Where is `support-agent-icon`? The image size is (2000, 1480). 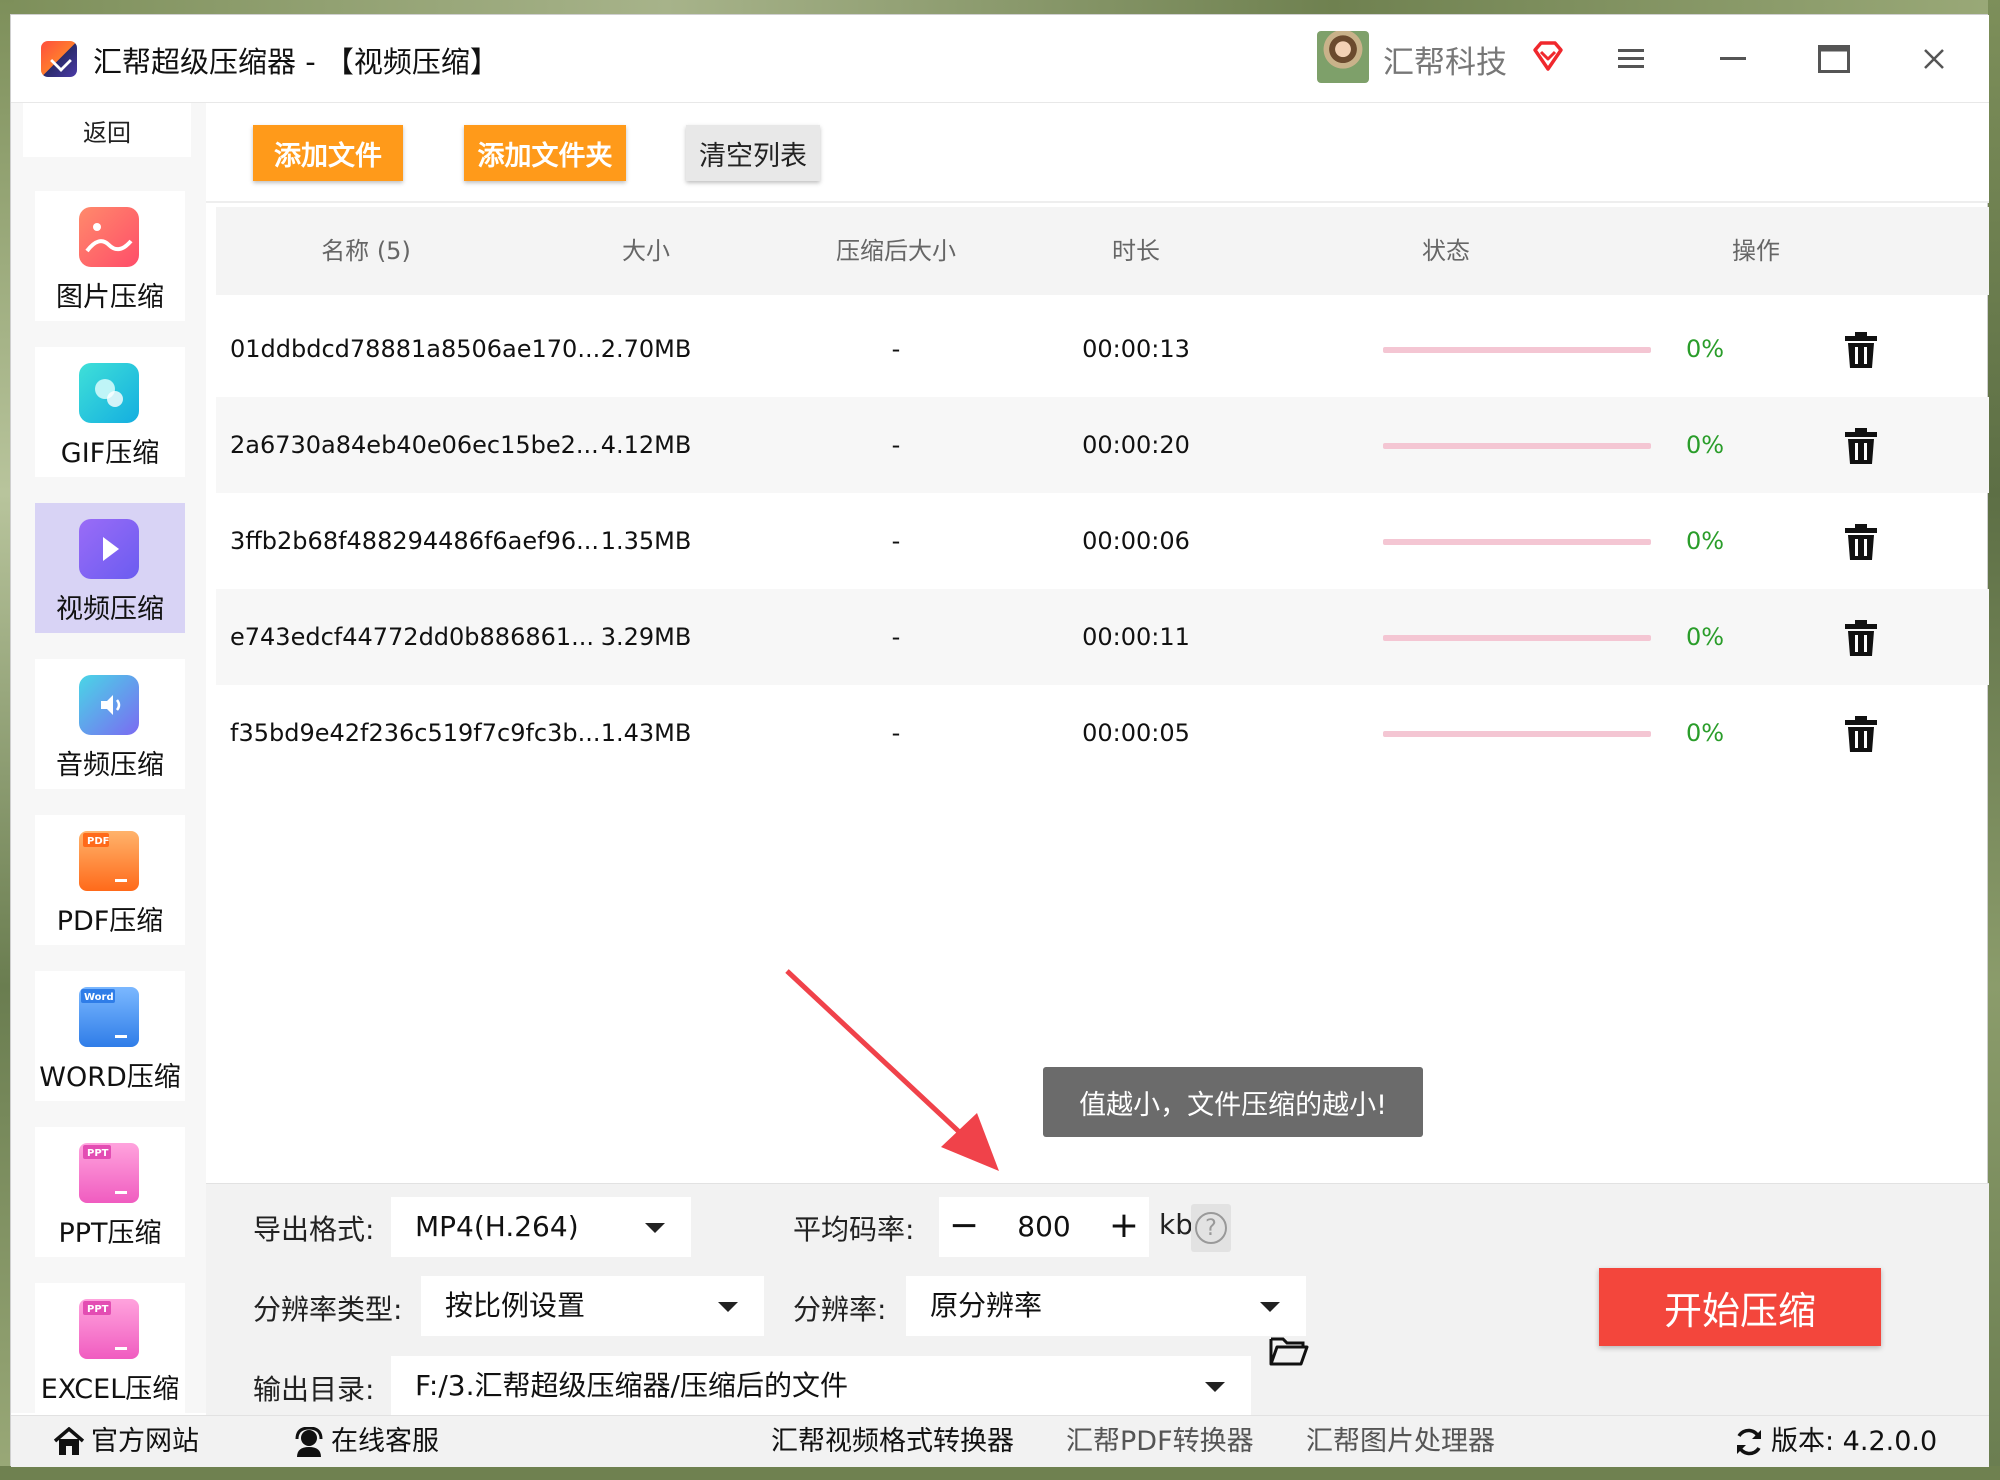
support-agent-icon is located at coordinates (309, 1442).